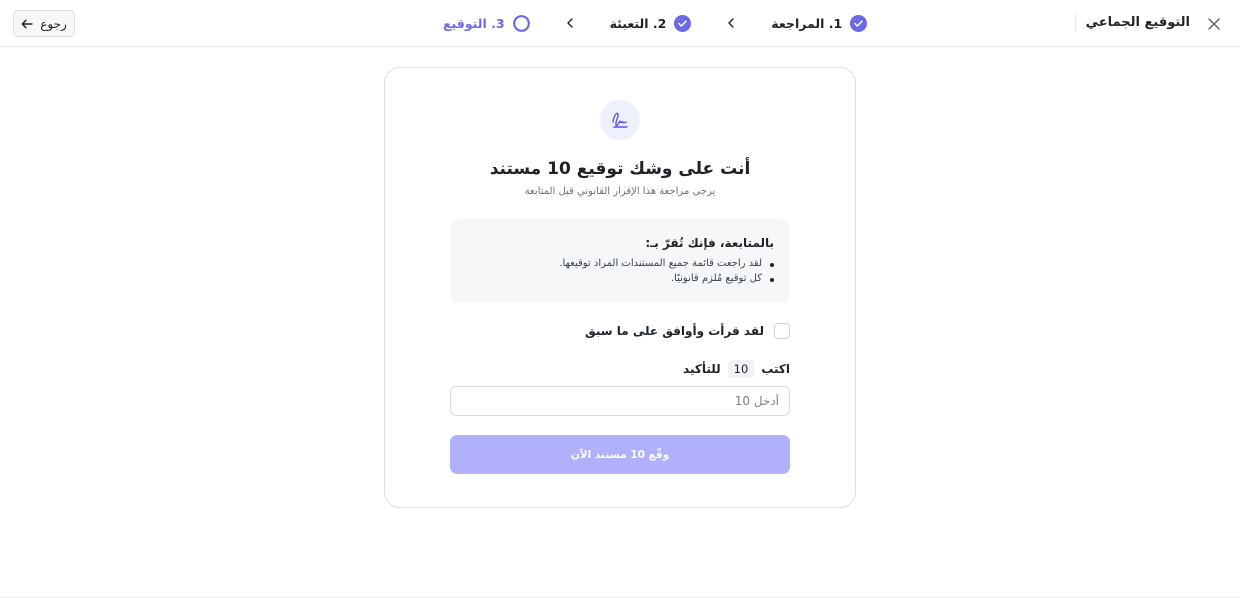 Image resolution: width=1240 pixels, height=598 pixels. I want to click on confirm-input, so click(620, 401).